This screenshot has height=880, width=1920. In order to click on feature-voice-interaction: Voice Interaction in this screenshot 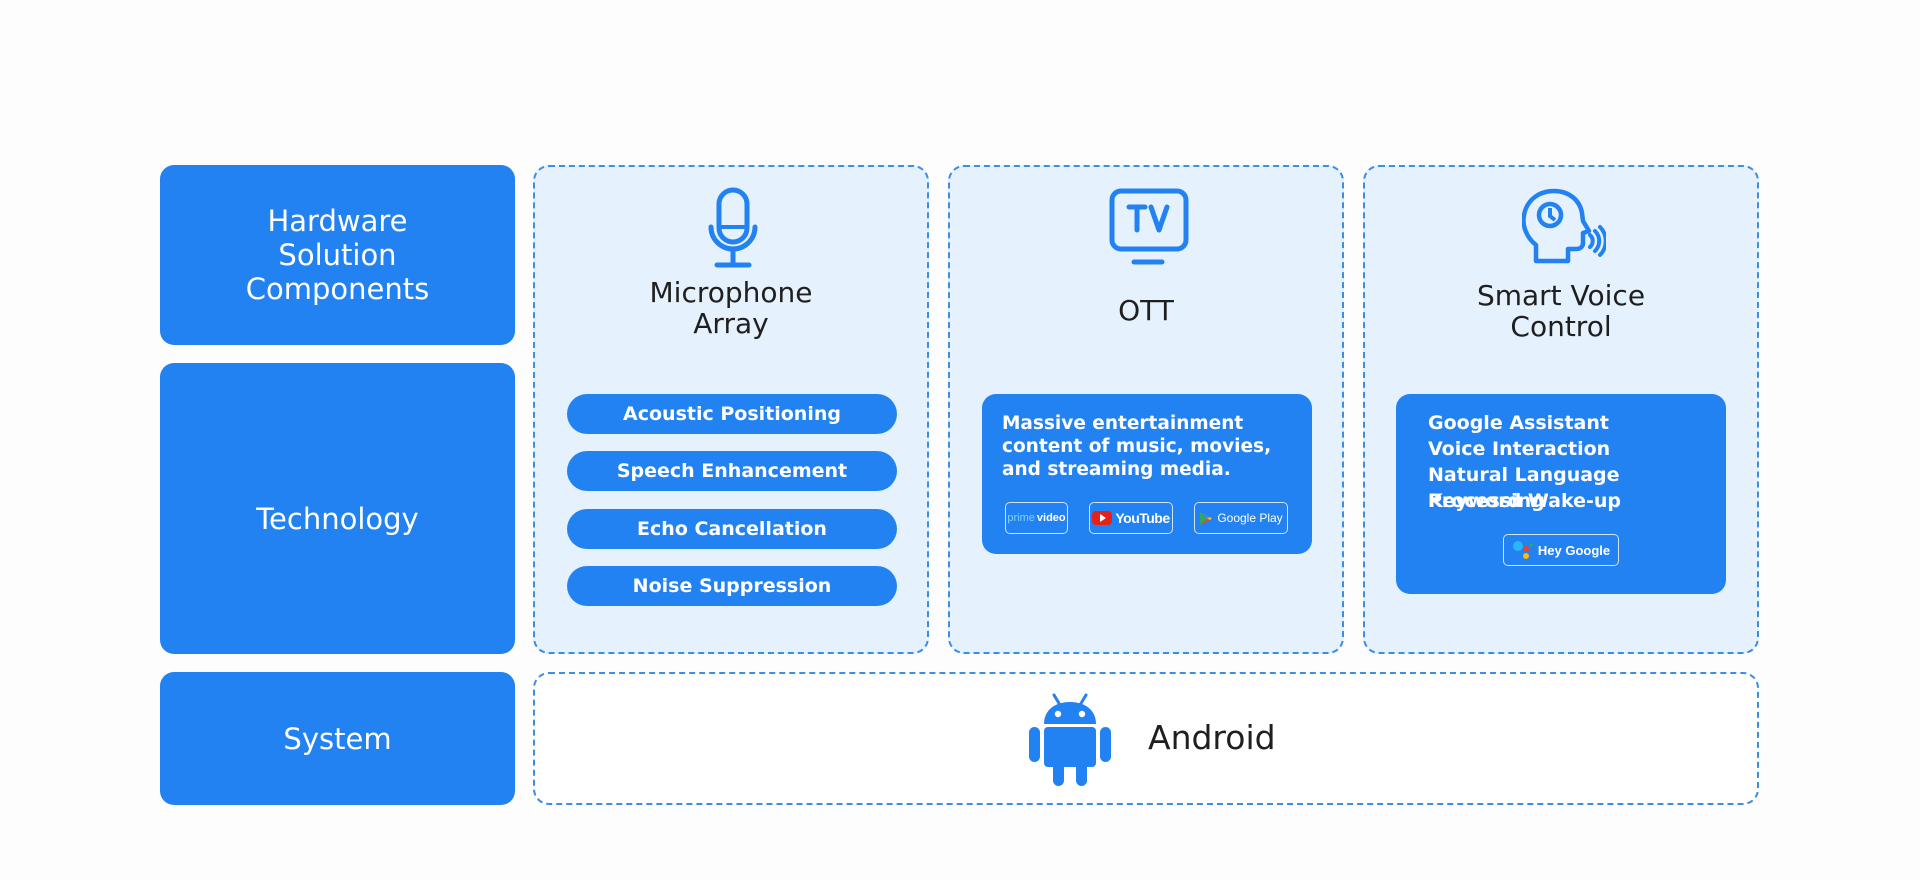, I will do `click(1519, 449)`.